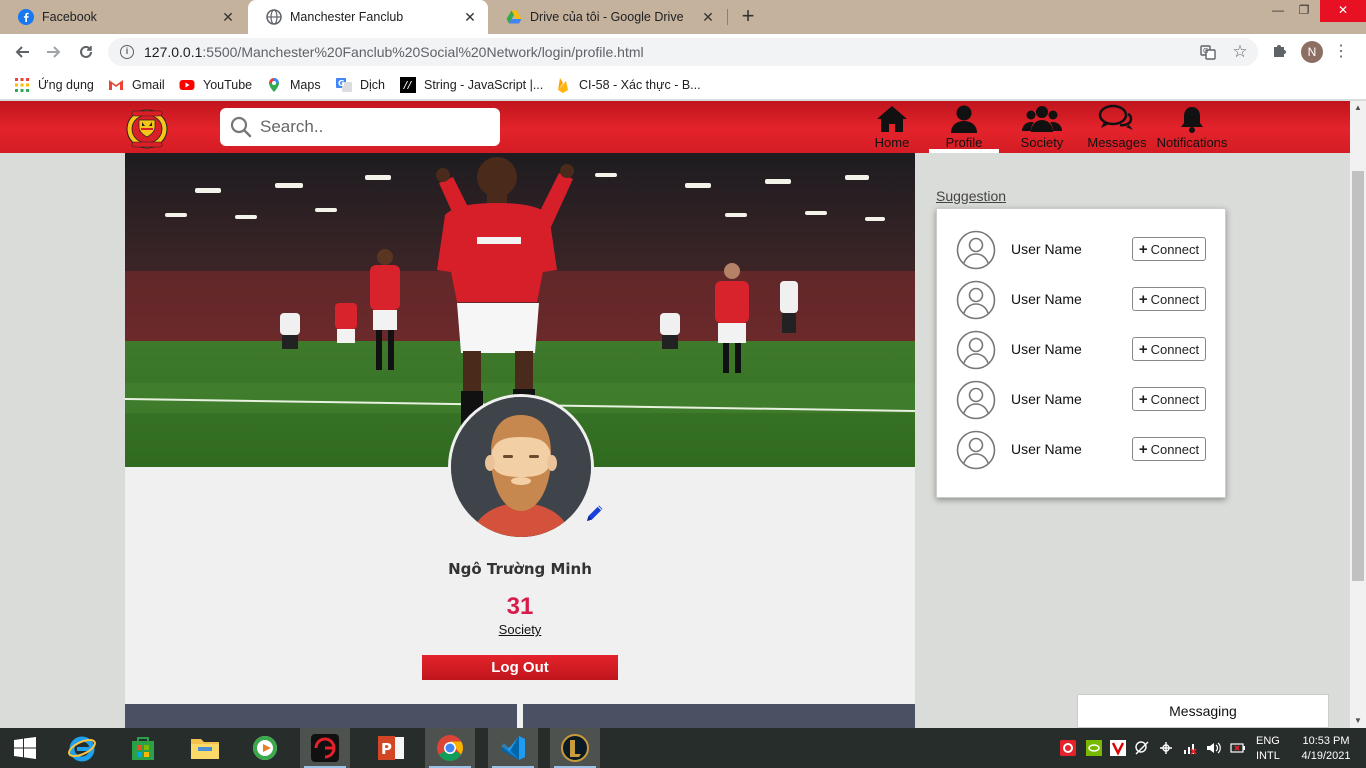  I want to click on logout-button: Log Out, so click(520, 667).